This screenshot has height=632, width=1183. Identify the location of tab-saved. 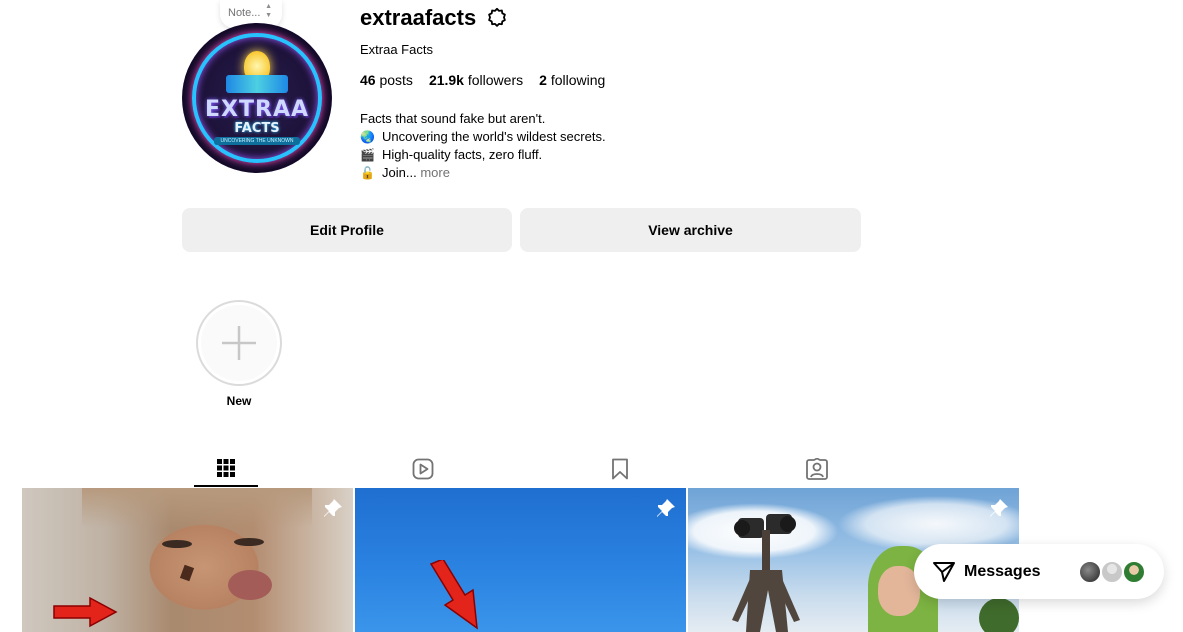
(620, 468).